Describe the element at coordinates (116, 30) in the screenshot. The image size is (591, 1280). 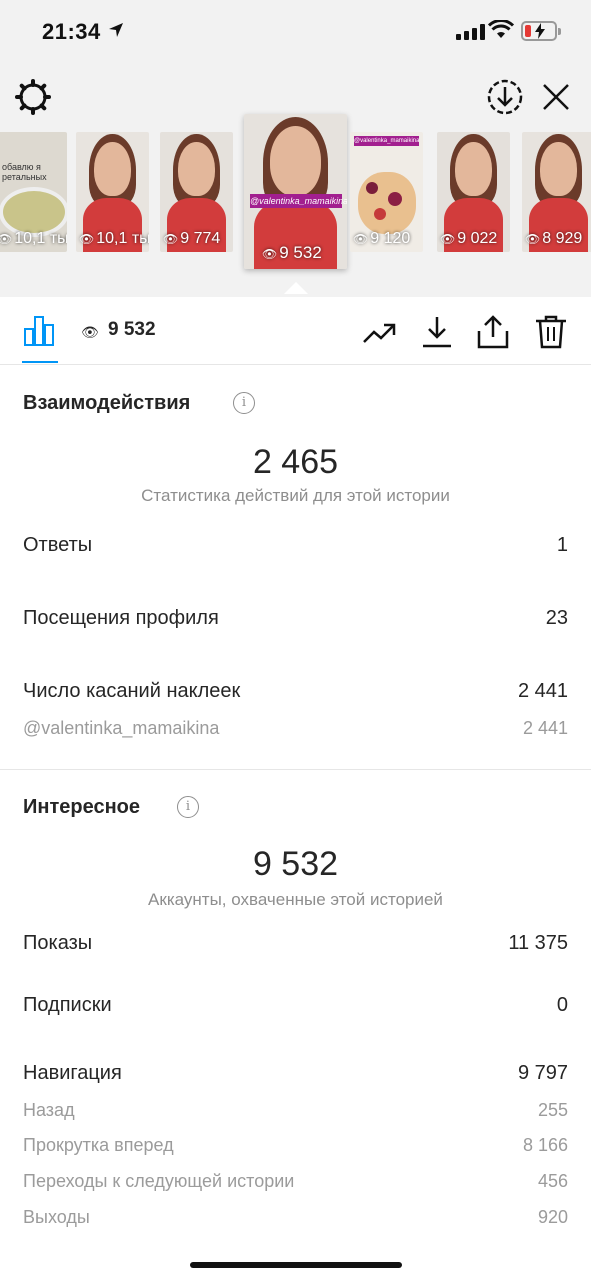
I see `location-arrow-icon` at that location.